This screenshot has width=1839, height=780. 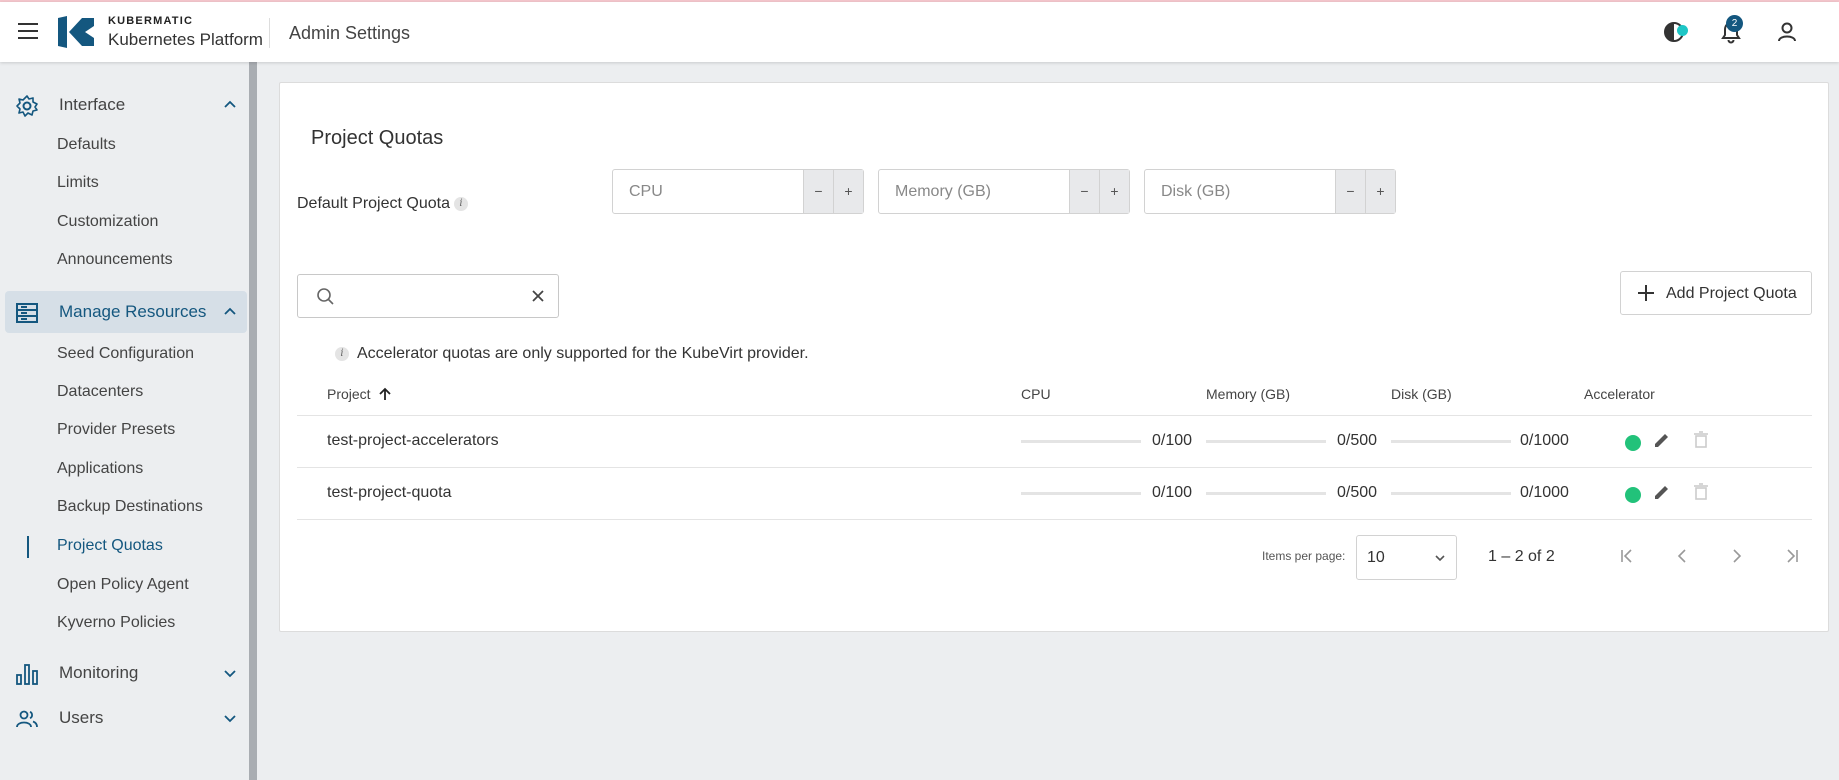 I want to click on sidebar-item-announcements: Announcements, so click(x=115, y=260).